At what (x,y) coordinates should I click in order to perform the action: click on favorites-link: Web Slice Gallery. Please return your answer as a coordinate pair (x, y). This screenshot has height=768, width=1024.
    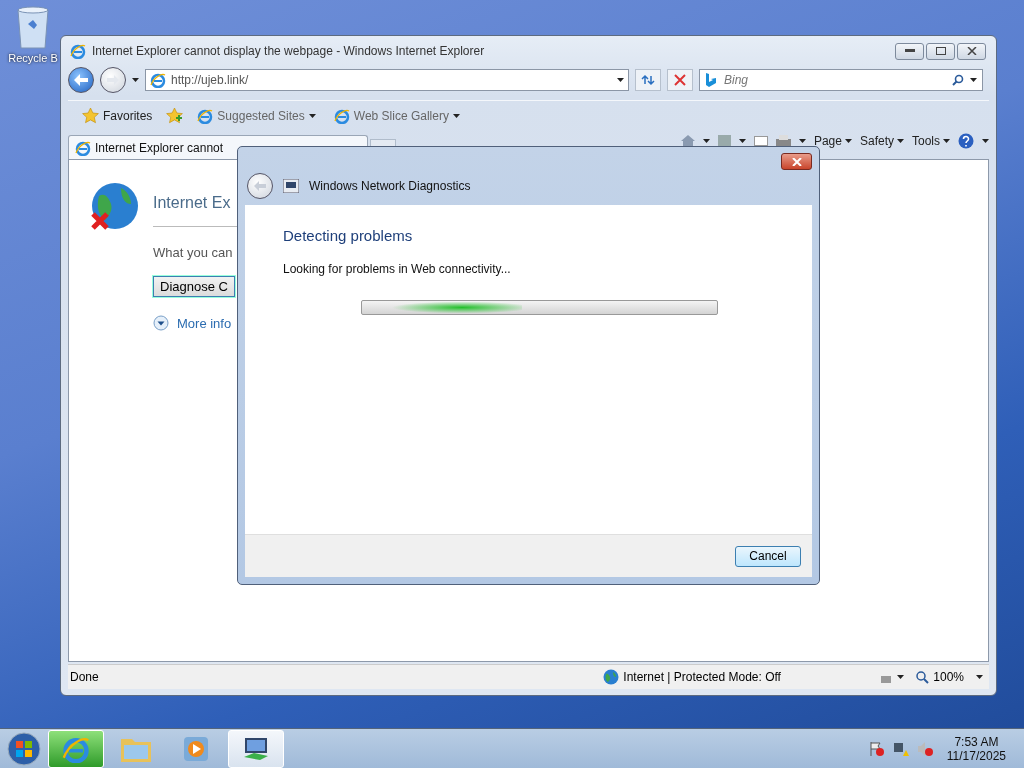
    Looking at the image, I should click on (396, 116).